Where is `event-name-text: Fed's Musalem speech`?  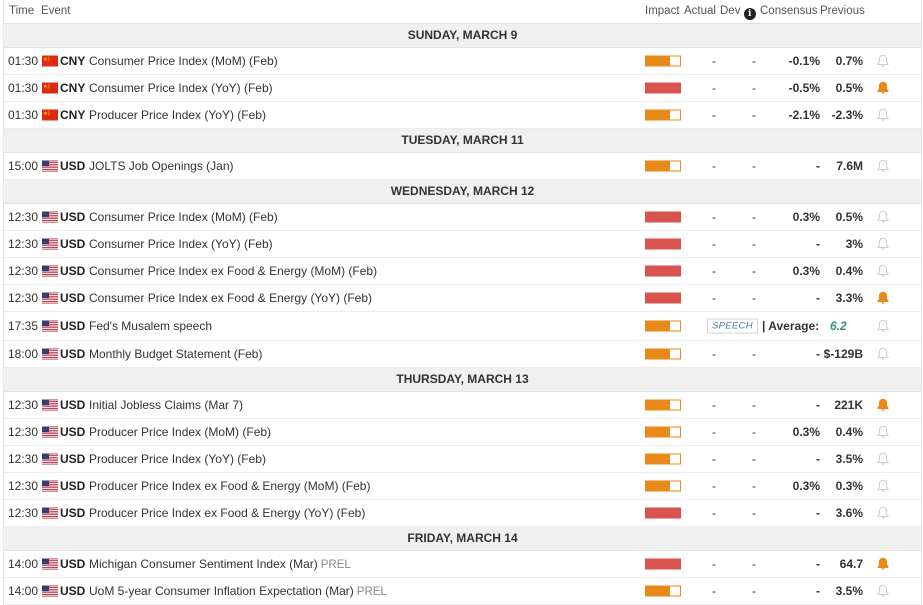 event-name-text: Fed's Musalem speech is located at coordinates (151, 326).